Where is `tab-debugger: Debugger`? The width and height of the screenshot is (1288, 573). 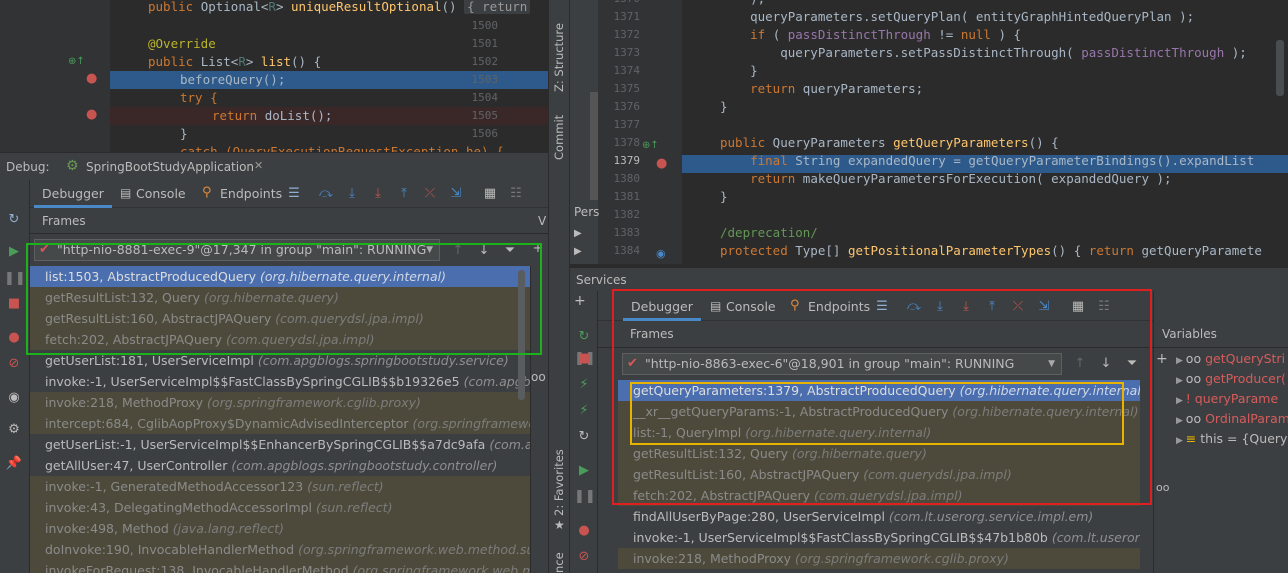 tab-debugger: Debugger is located at coordinates (73, 194).